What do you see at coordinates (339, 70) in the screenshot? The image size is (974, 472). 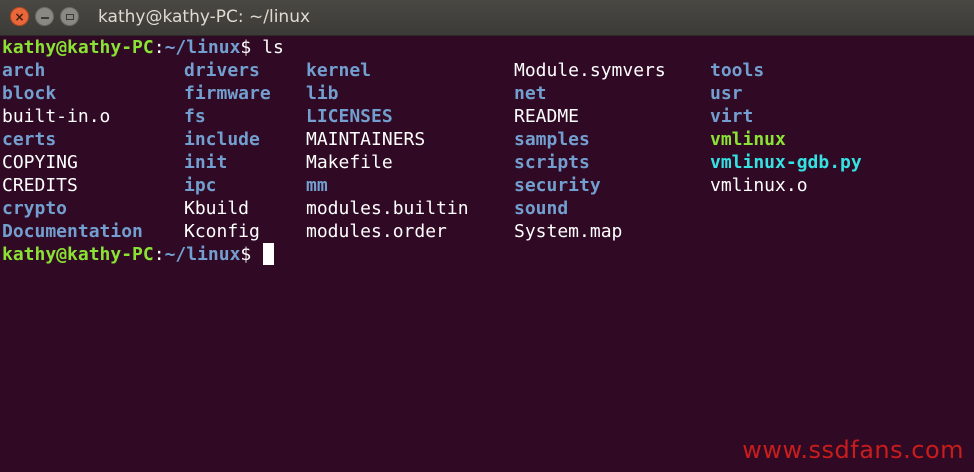 I see `ls-entry-dir: kernel` at bounding box center [339, 70].